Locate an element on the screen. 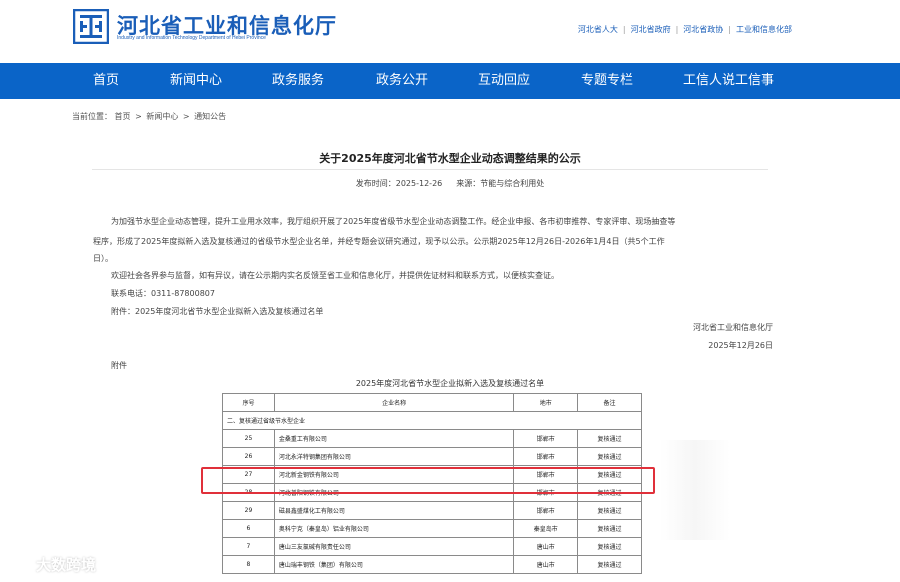  publish-date: 2025-12-26 is located at coordinates (419, 183).